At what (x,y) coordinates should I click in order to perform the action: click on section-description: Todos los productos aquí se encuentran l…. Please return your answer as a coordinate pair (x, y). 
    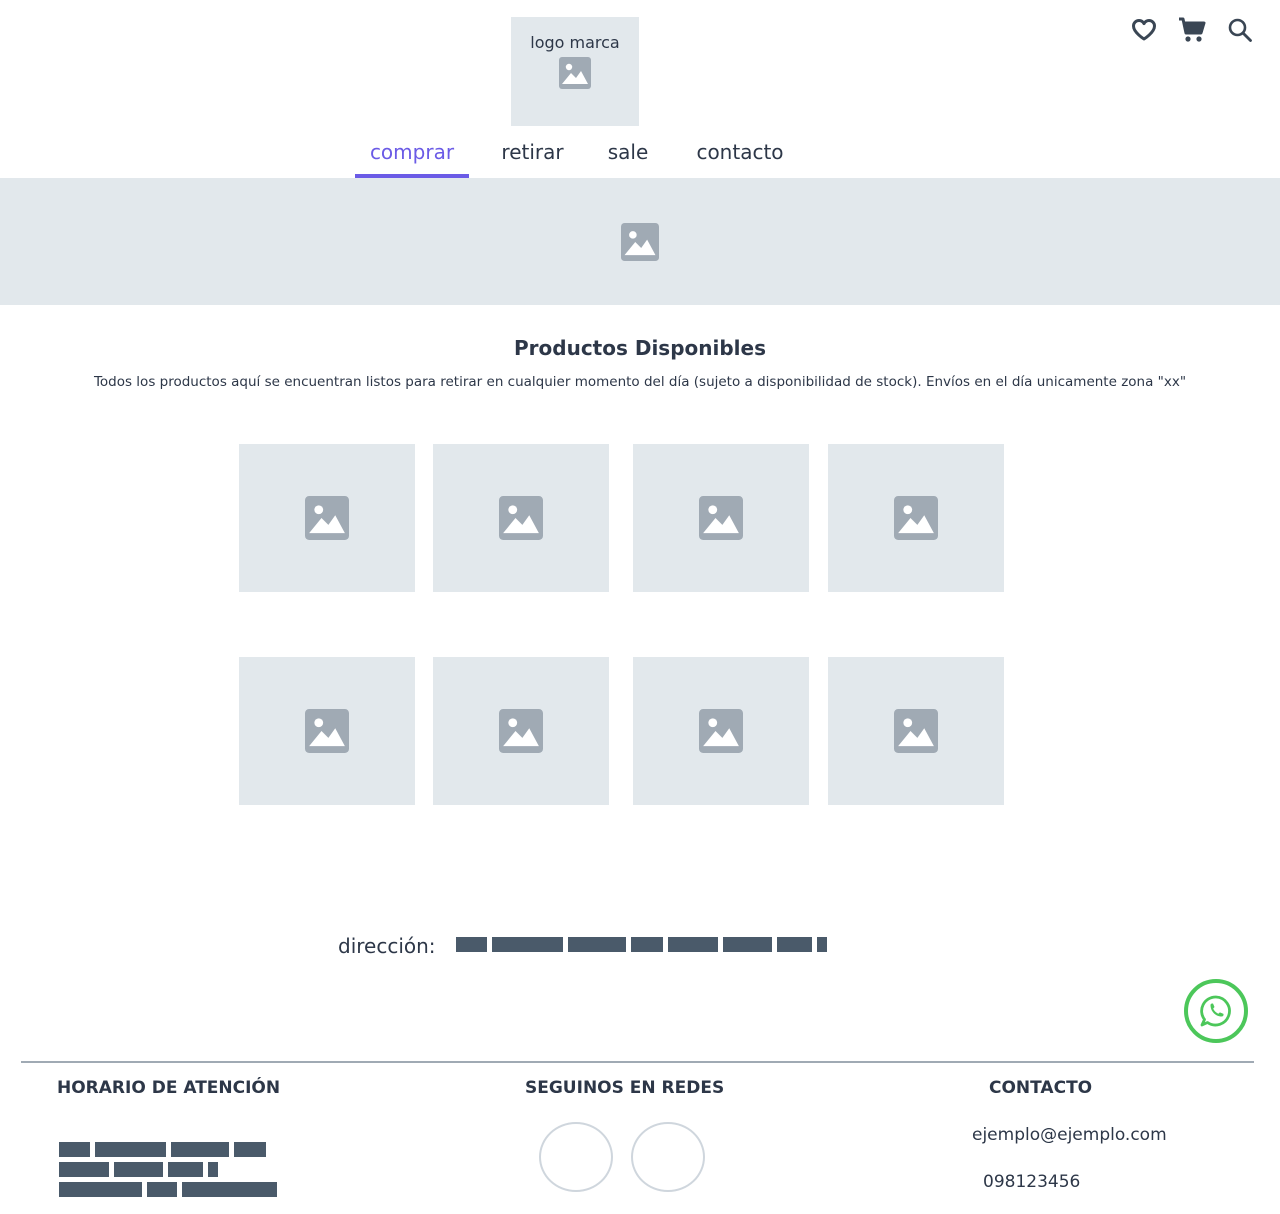
    Looking at the image, I should click on (640, 382).